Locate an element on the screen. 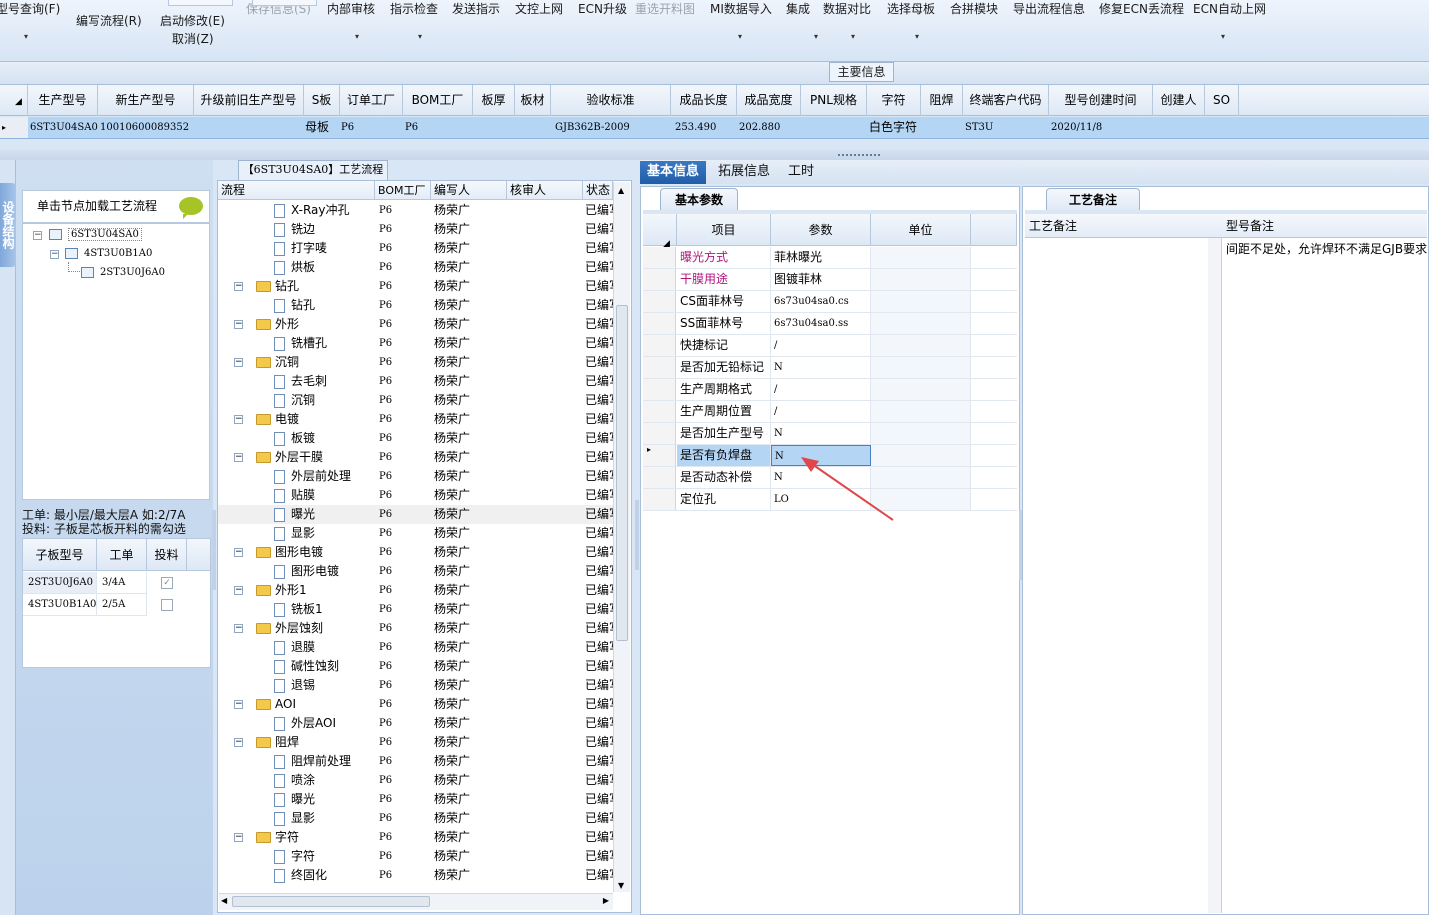 The width and height of the screenshot is (1429, 915). main-info-cell: 6ST3U04SA0 is located at coordinates (65, 127).